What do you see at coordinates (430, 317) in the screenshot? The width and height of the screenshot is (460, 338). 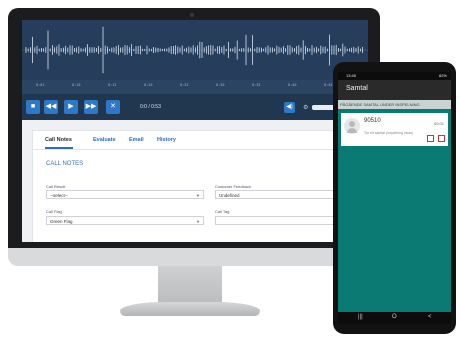 I see `back-icon: <` at bounding box center [430, 317].